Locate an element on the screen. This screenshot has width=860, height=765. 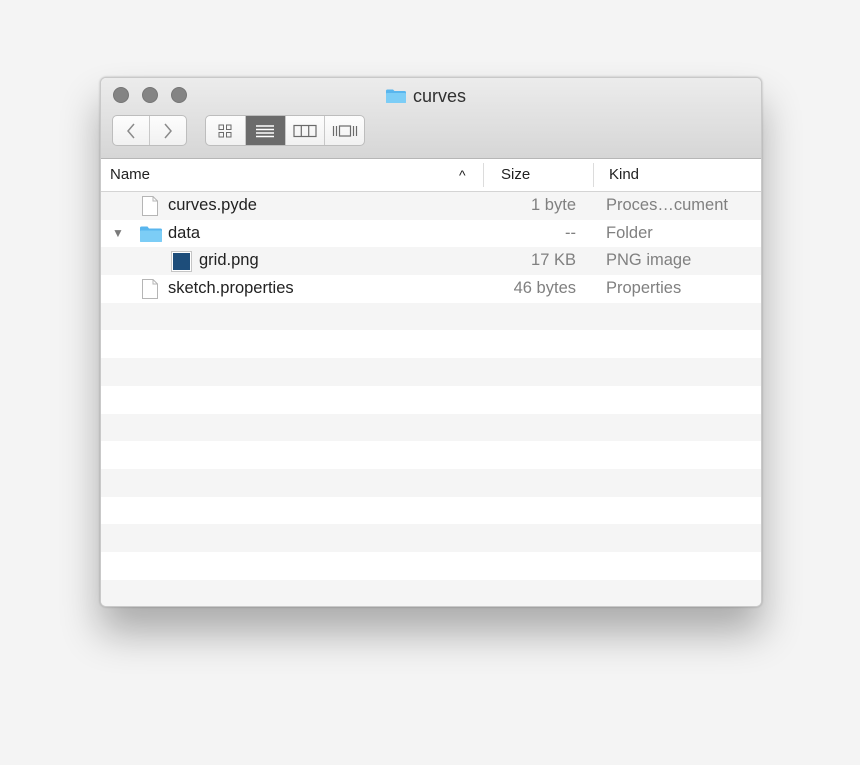
view-mode-buttons is located at coordinates (285, 130).